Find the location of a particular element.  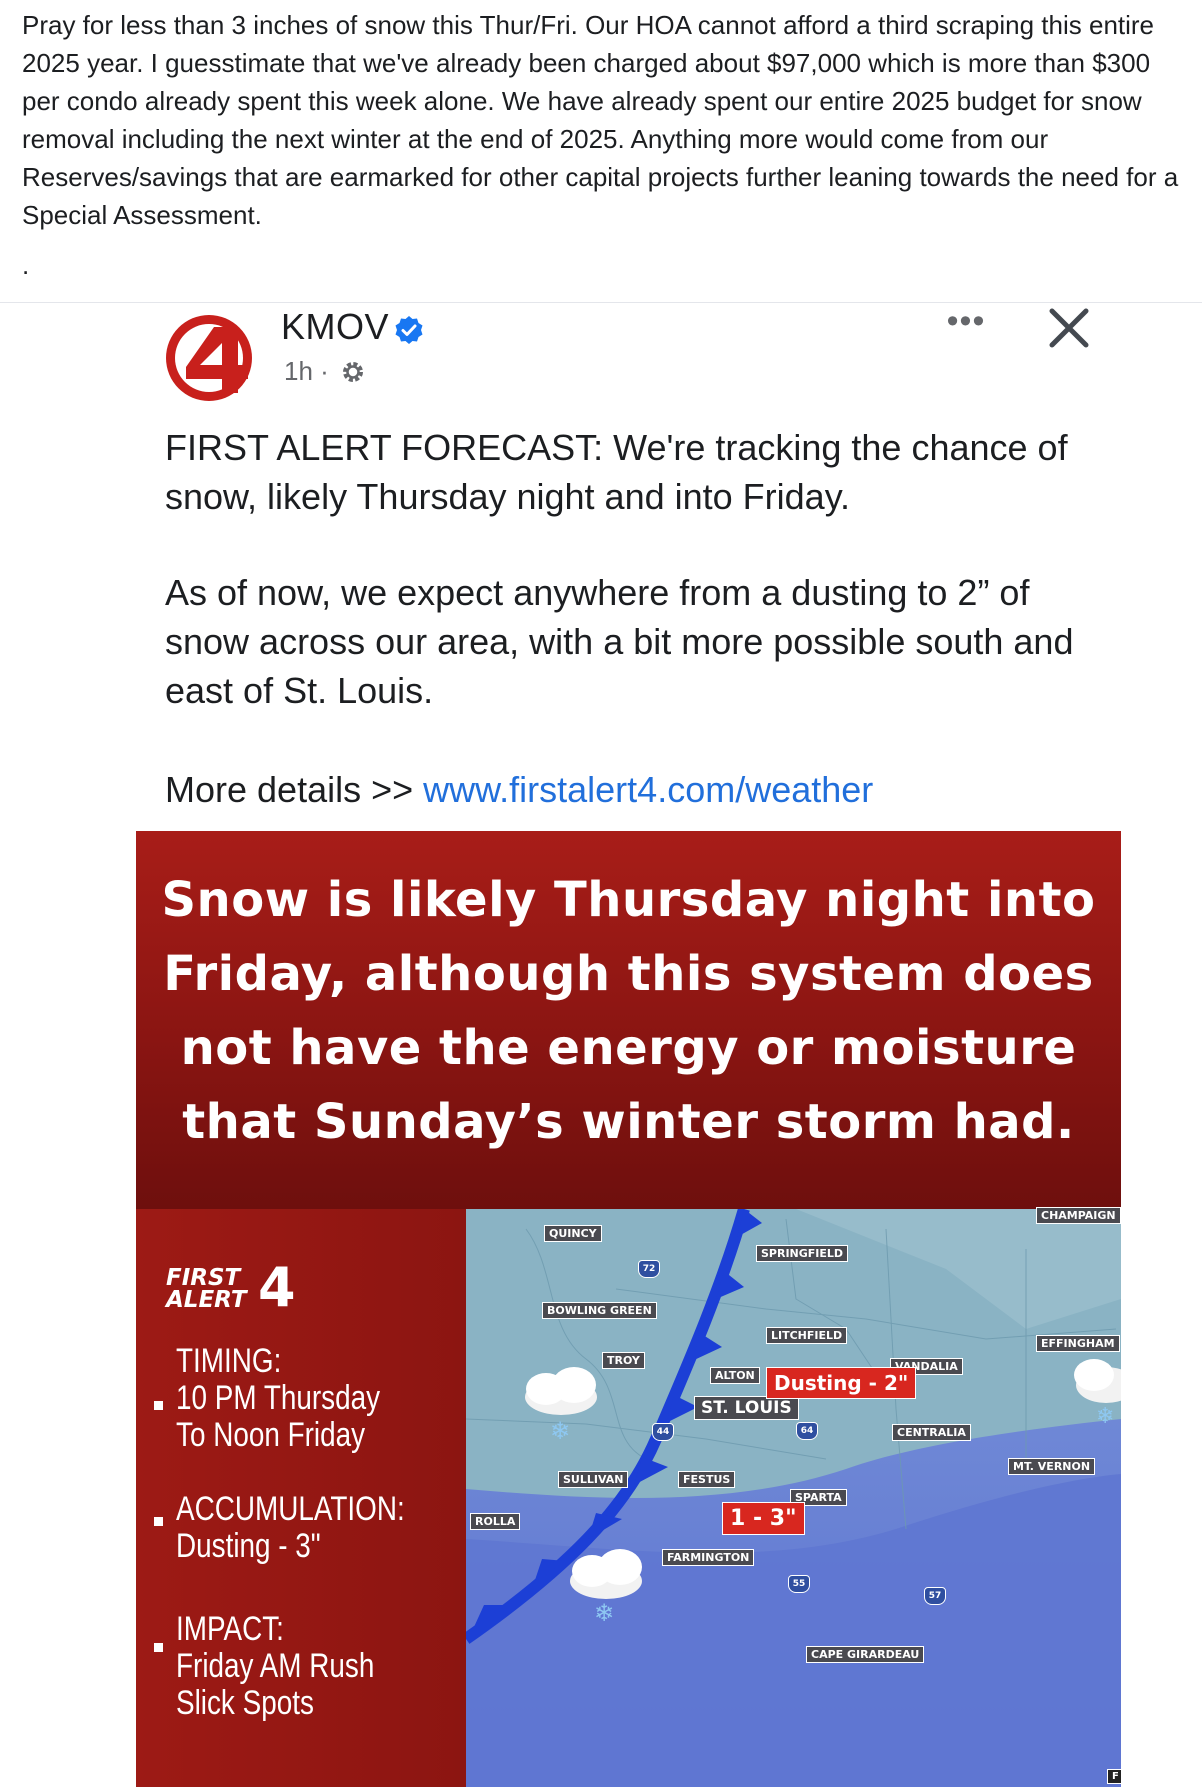

city-troy: TROY is located at coordinates (623, 1360).